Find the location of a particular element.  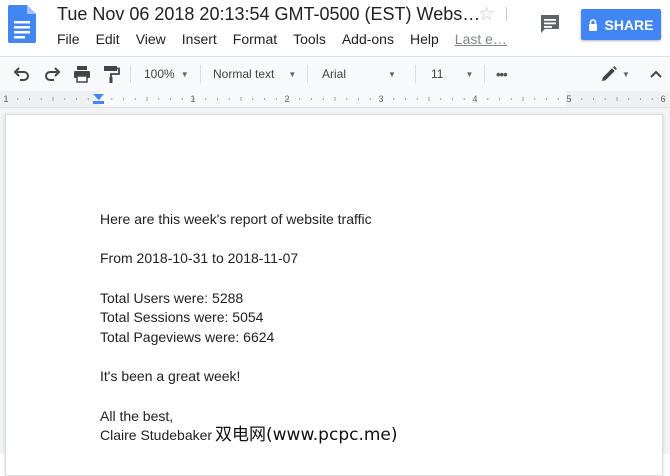

font-value: Arial is located at coordinates (334, 74).